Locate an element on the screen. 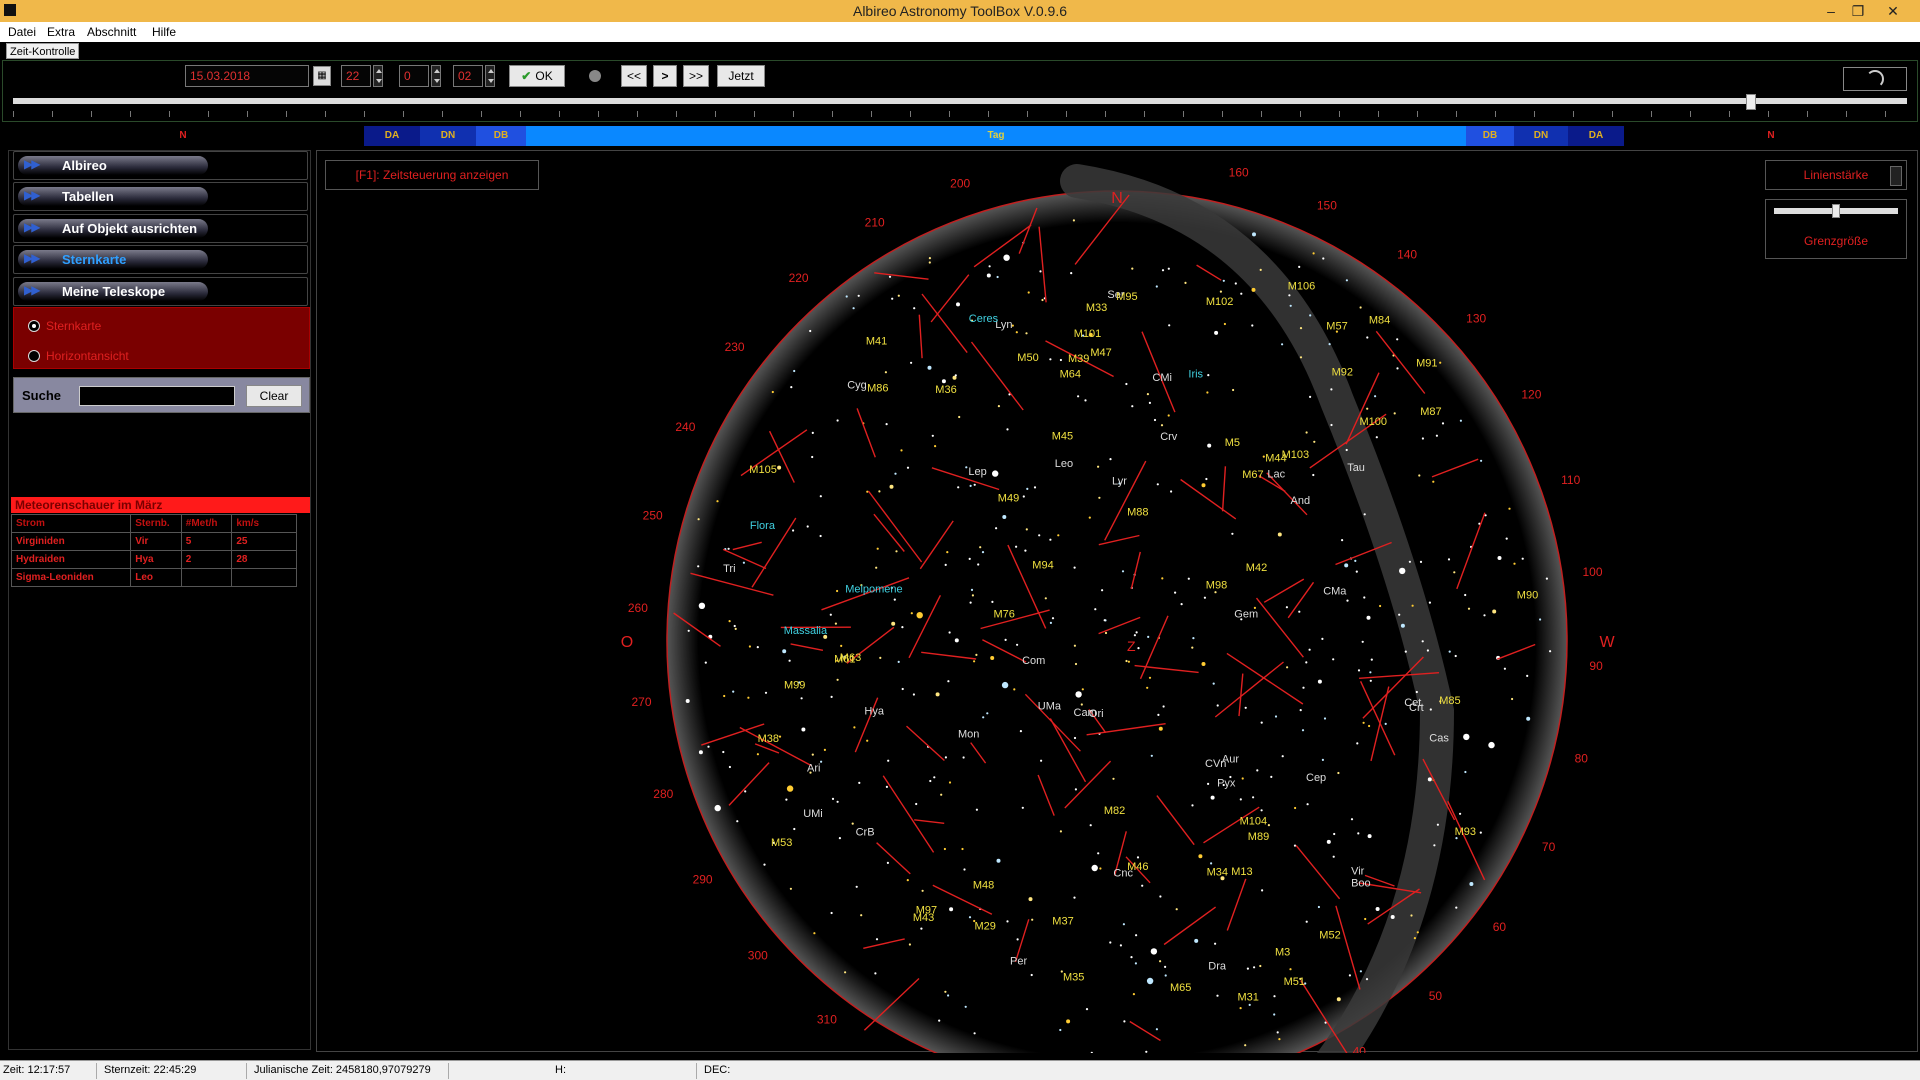 The image size is (1920, 1080). menu-hilfe: Hilfe is located at coordinates (164, 32).